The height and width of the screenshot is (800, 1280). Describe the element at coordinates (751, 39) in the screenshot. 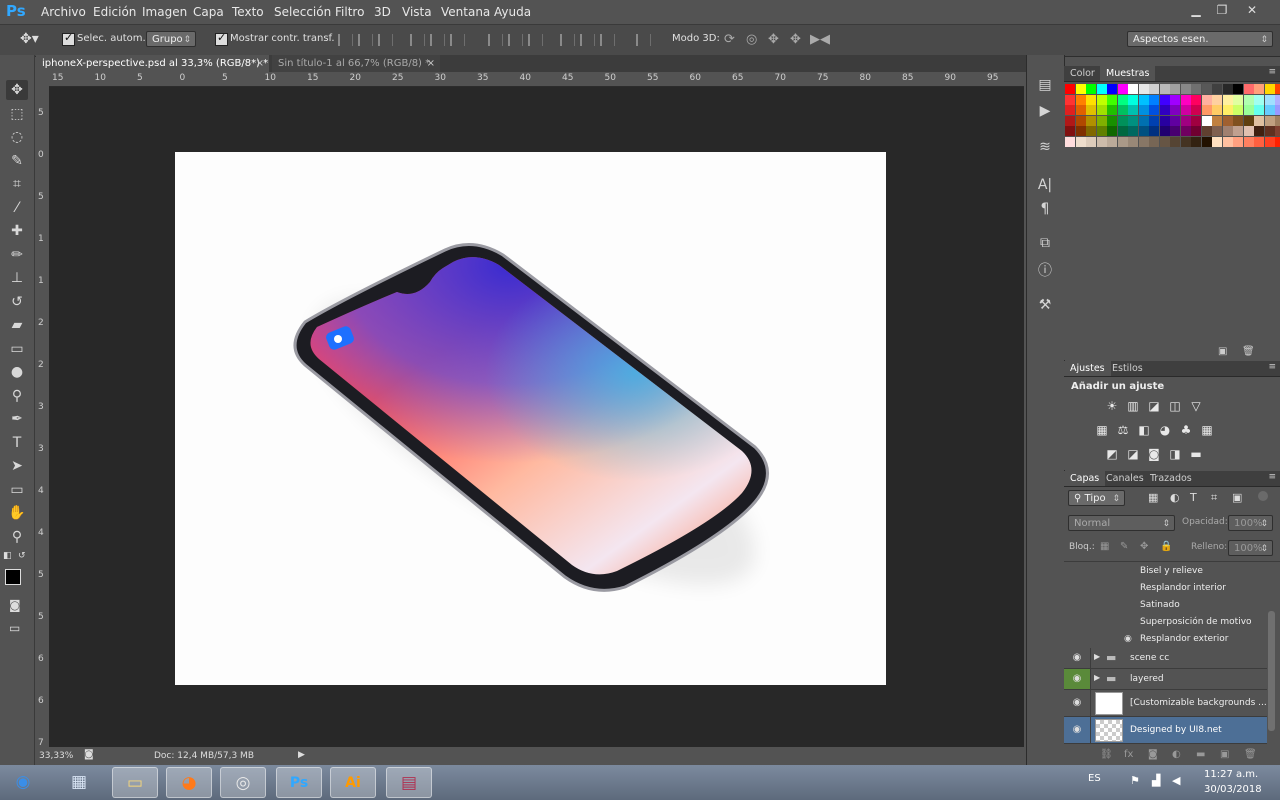

I see `roll-3d-icon: ◎` at that location.